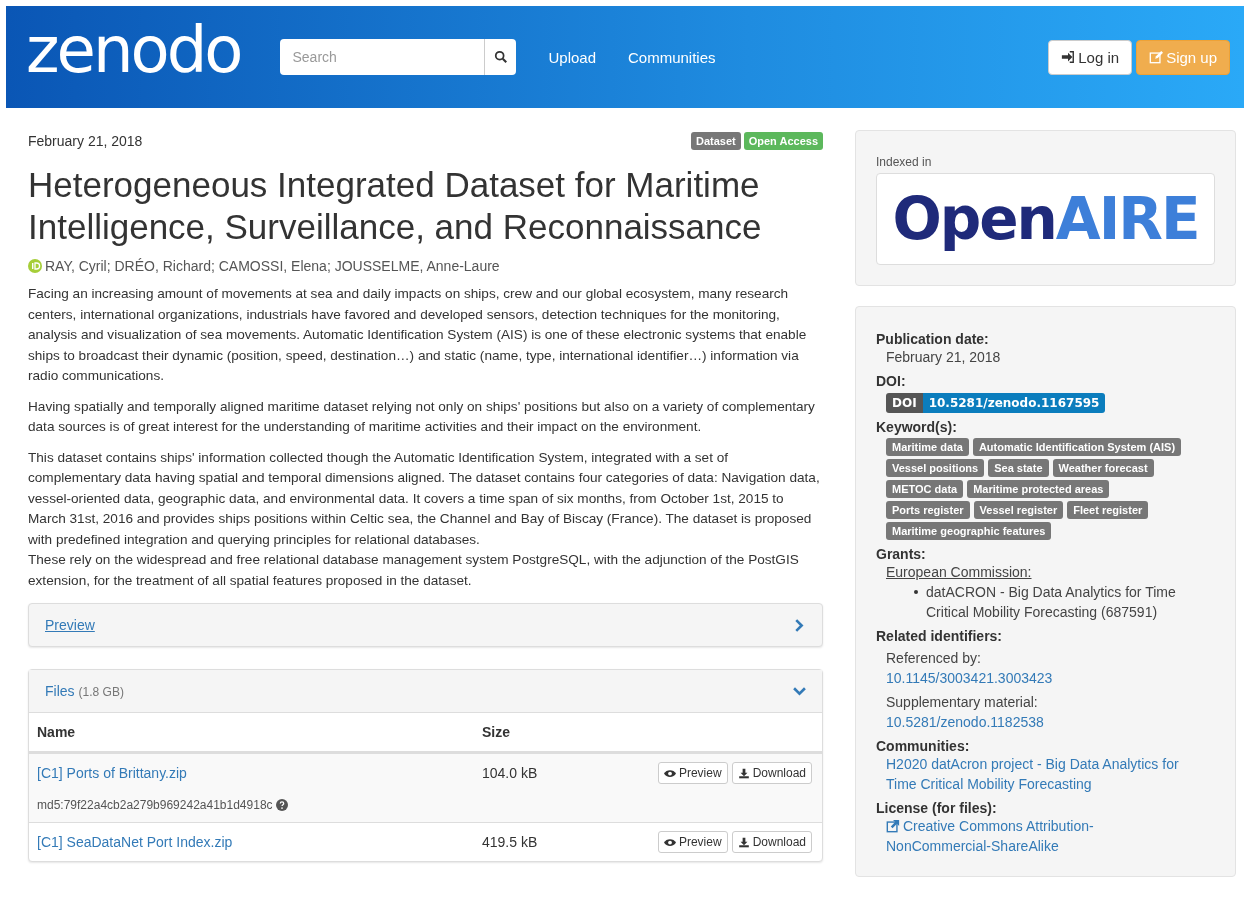 This screenshot has height=919, width=1250. What do you see at coordinates (70, 625) in the screenshot?
I see `preview-link: Preview` at bounding box center [70, 625].